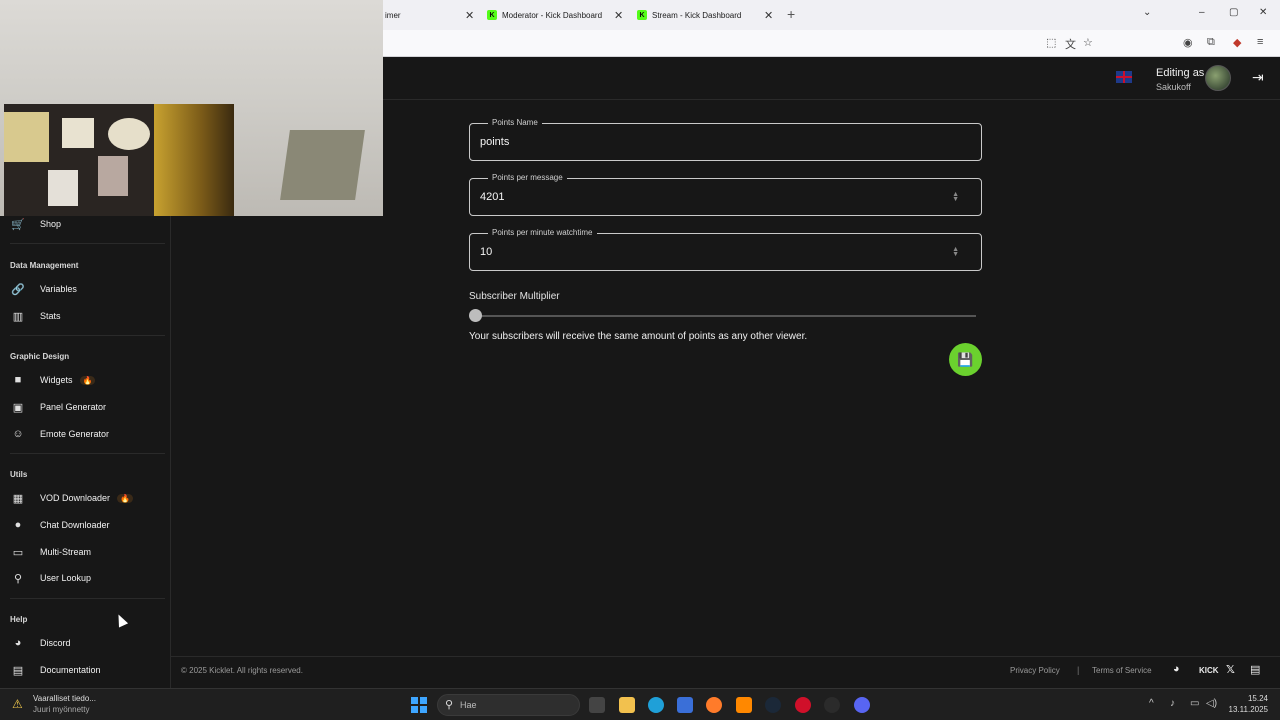  Describe the element at coordinates (1230, 669) in the screenshot. I see `x-footer-icon: 𝕏` at that location.